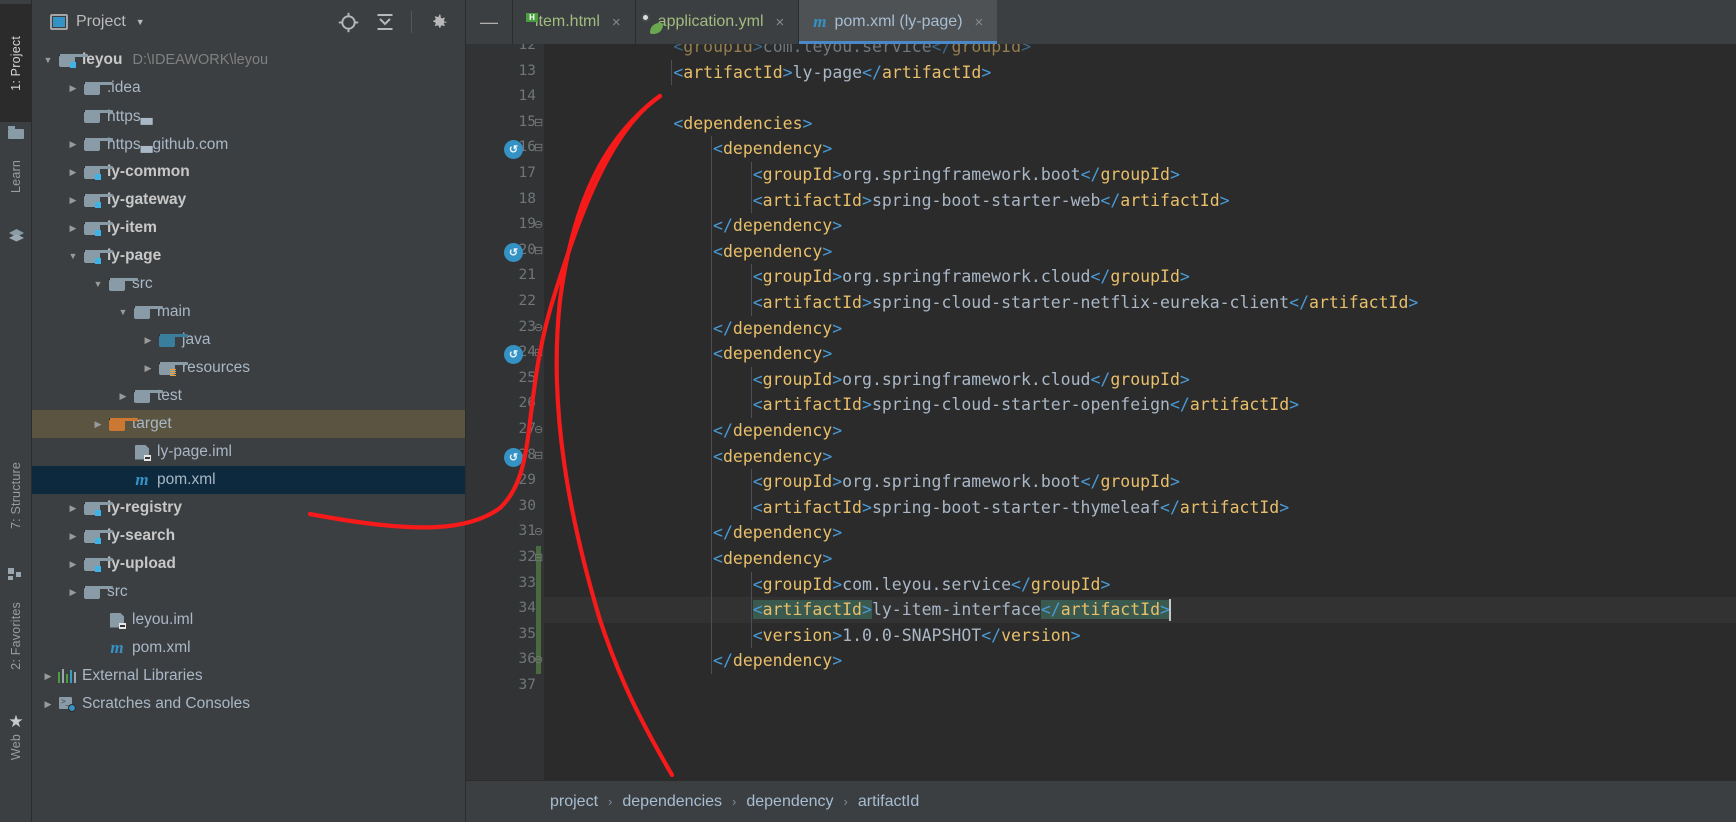 The image size is (1736, 822). I want to click on tool-window-button-structure: 7: Structure, so click(16, 496).